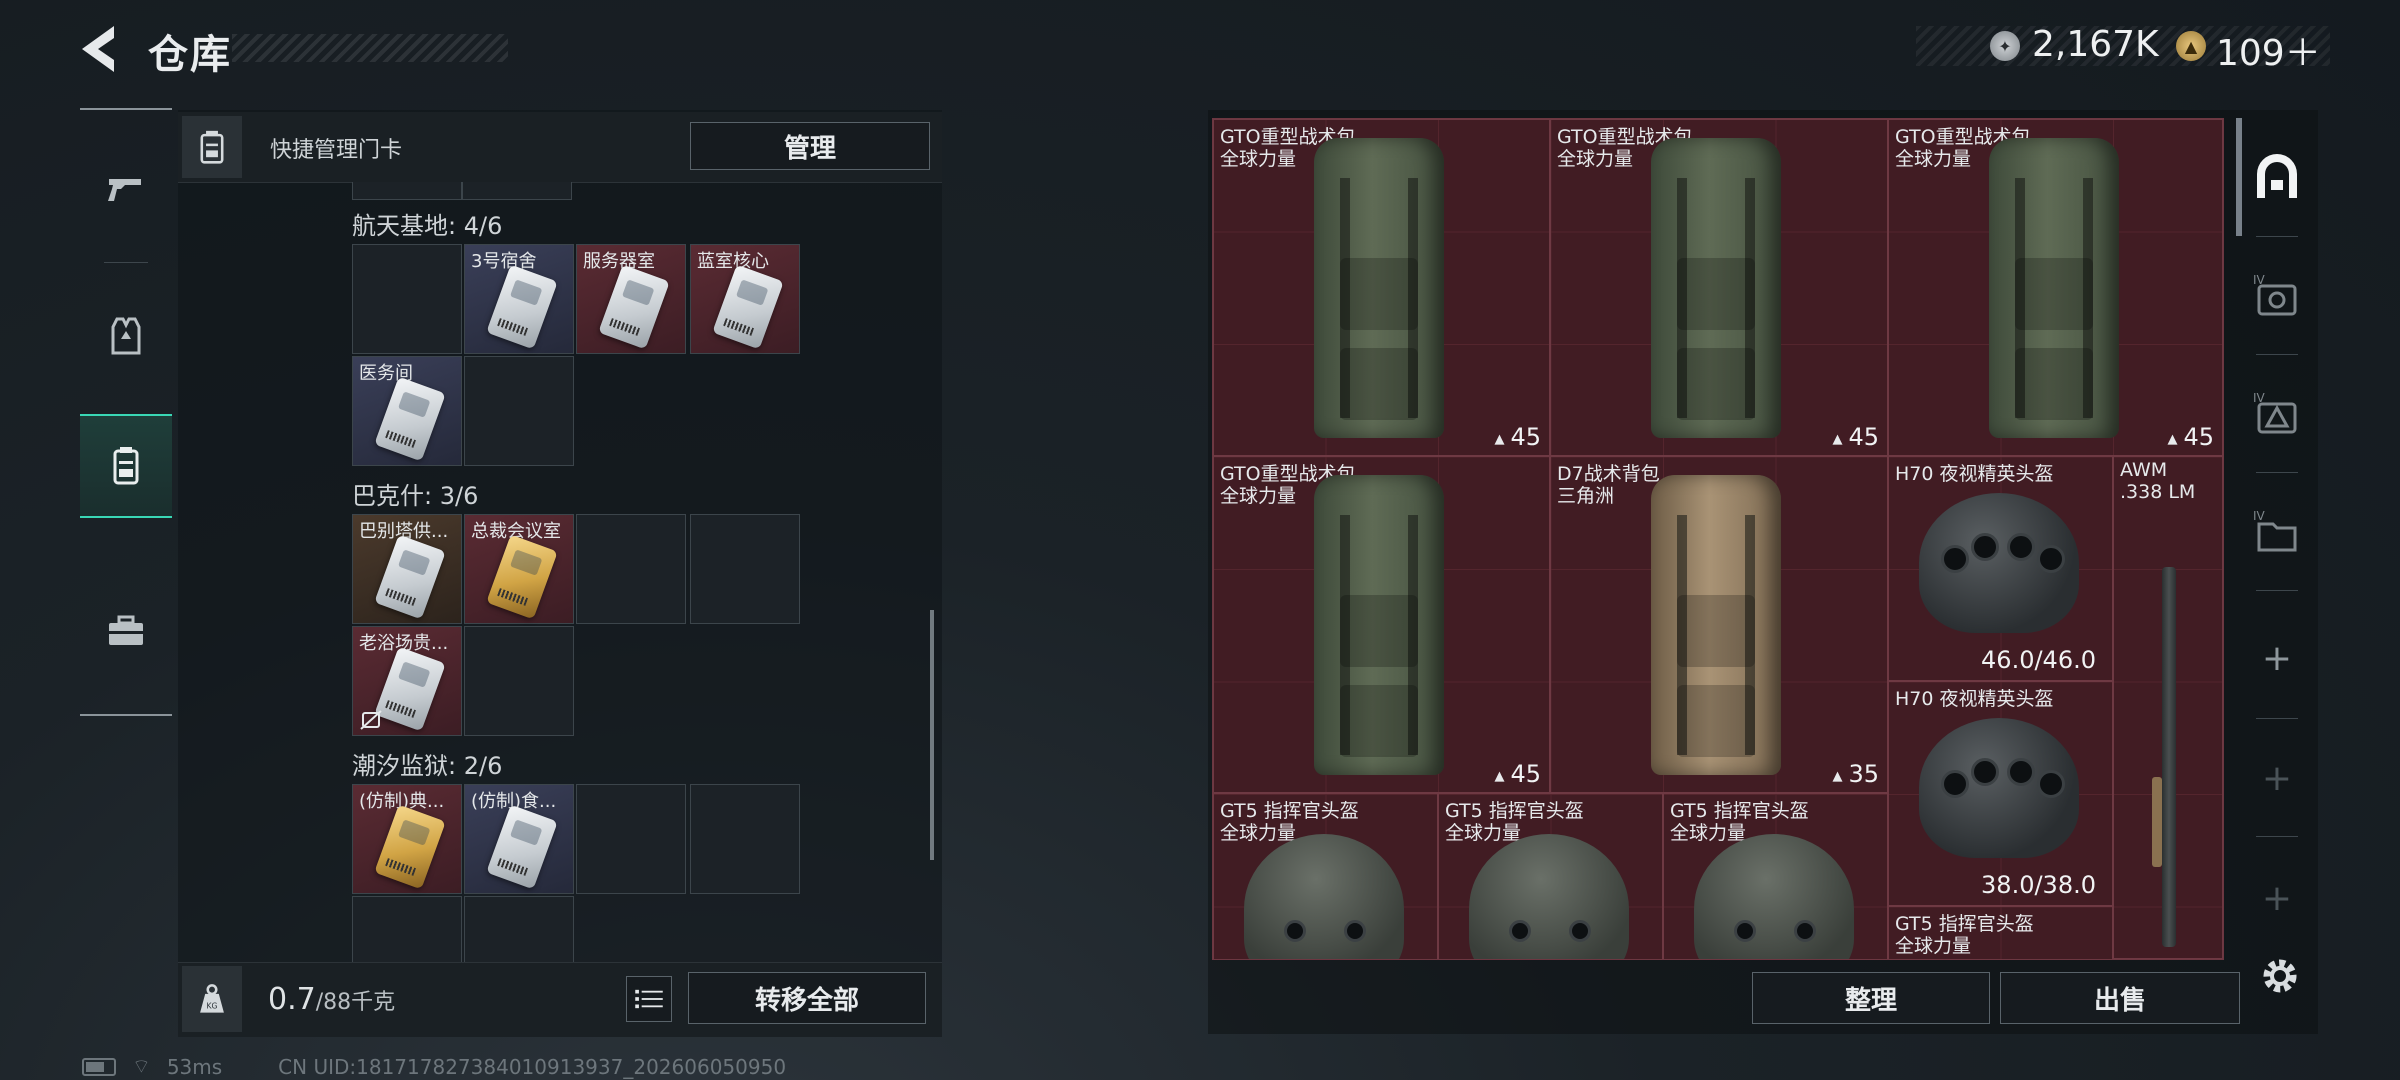 This screenshot has height=1080, width=2400. Describe the element at coordinates (807, 998) in the screenshot. I see `transfer-all-button: 转移全部` at that location.